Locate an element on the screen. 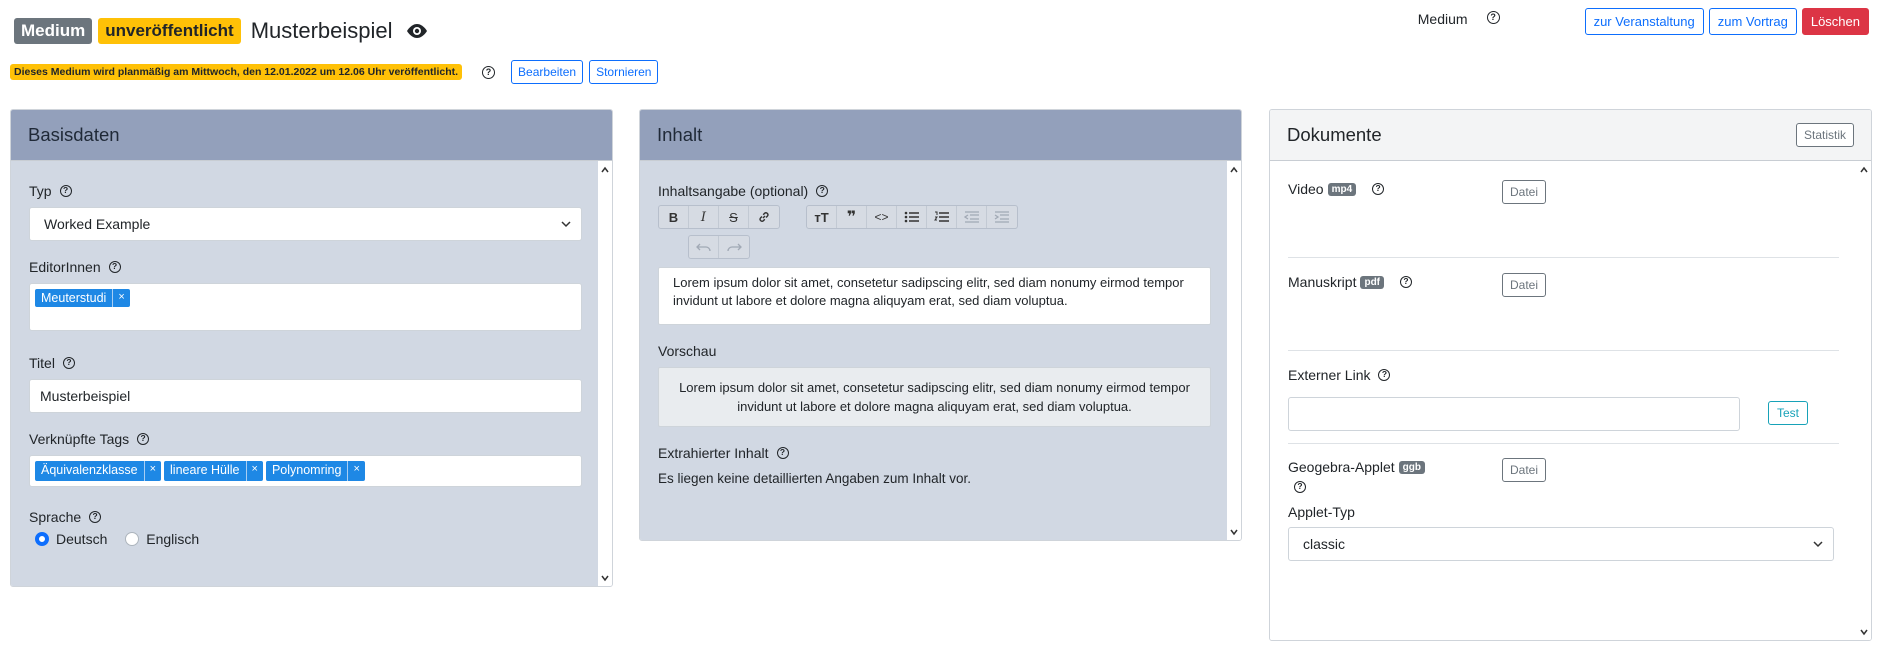 The width and height of the screenshot is (1881, 649). italic-icon: I is located at coordinates (704, 217).